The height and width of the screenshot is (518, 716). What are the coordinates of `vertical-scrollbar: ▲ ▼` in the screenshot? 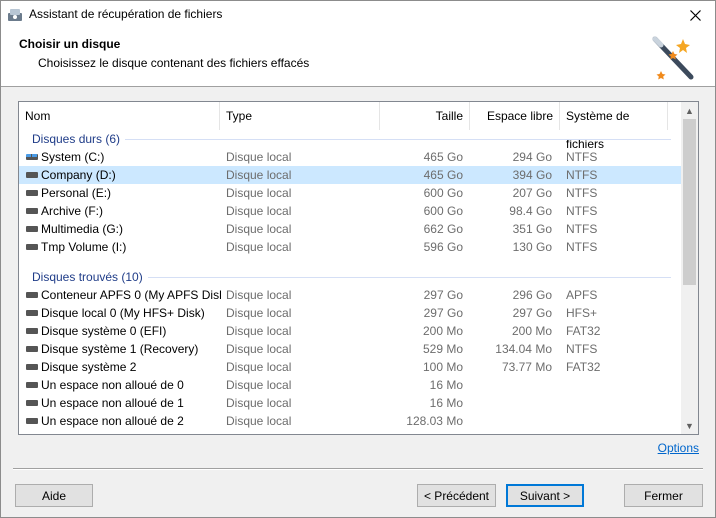 It's located at (689, 268).